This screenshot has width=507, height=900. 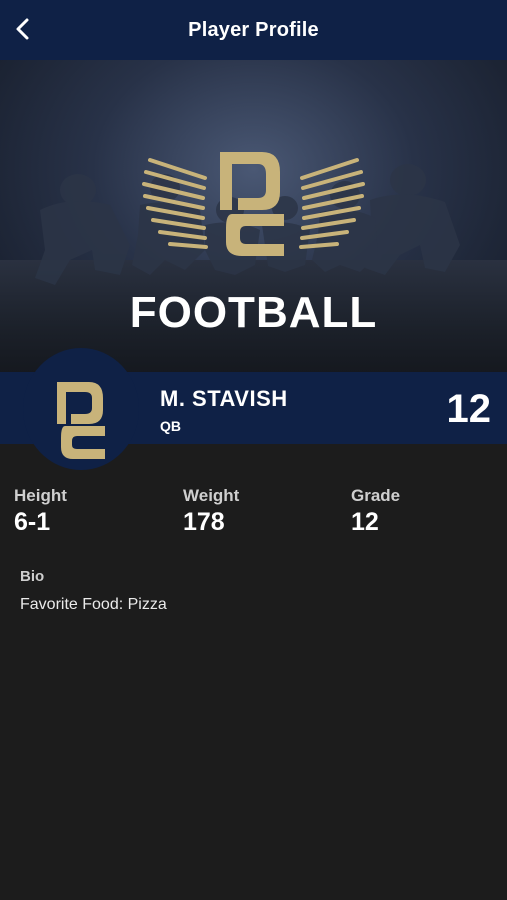 I want to click on player-position: QB, so click(x=170, y=426).